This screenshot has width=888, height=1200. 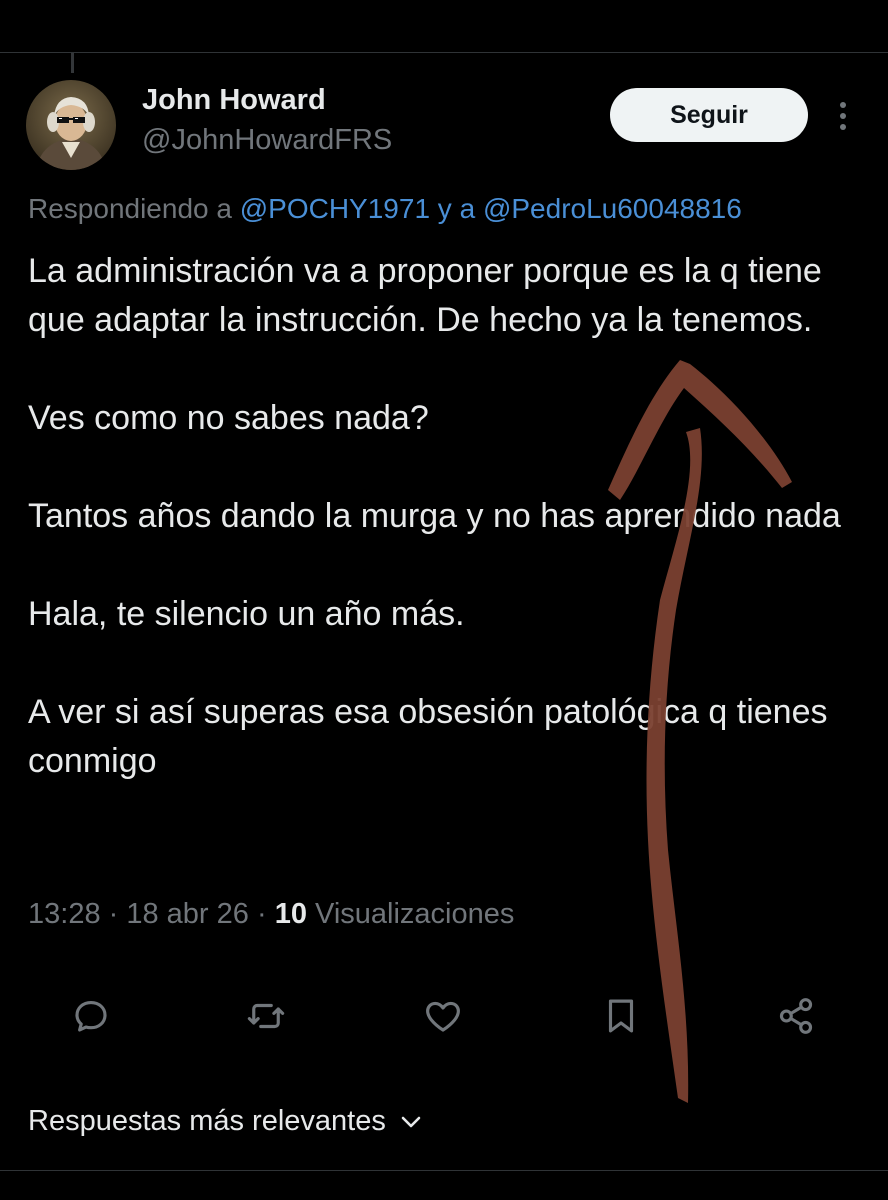 What do you see at coordinates (410, 914) in the screenshot?
I see `views-label: Visualizaciones` at bounding box center [410, 914].